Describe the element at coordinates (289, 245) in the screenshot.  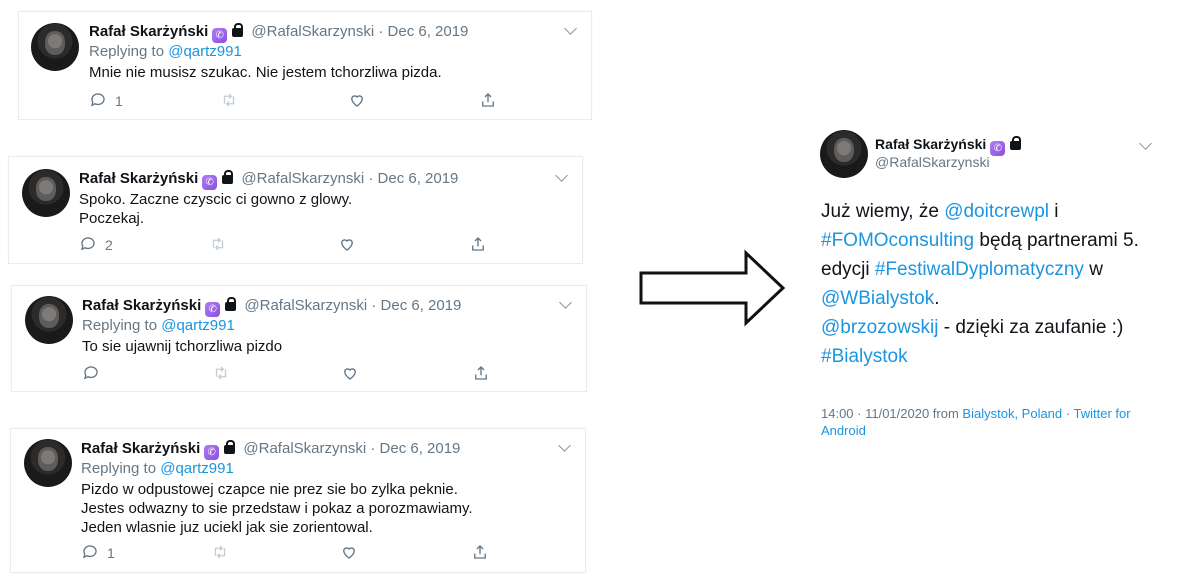
I see `tweet-actions: 2` at that location.